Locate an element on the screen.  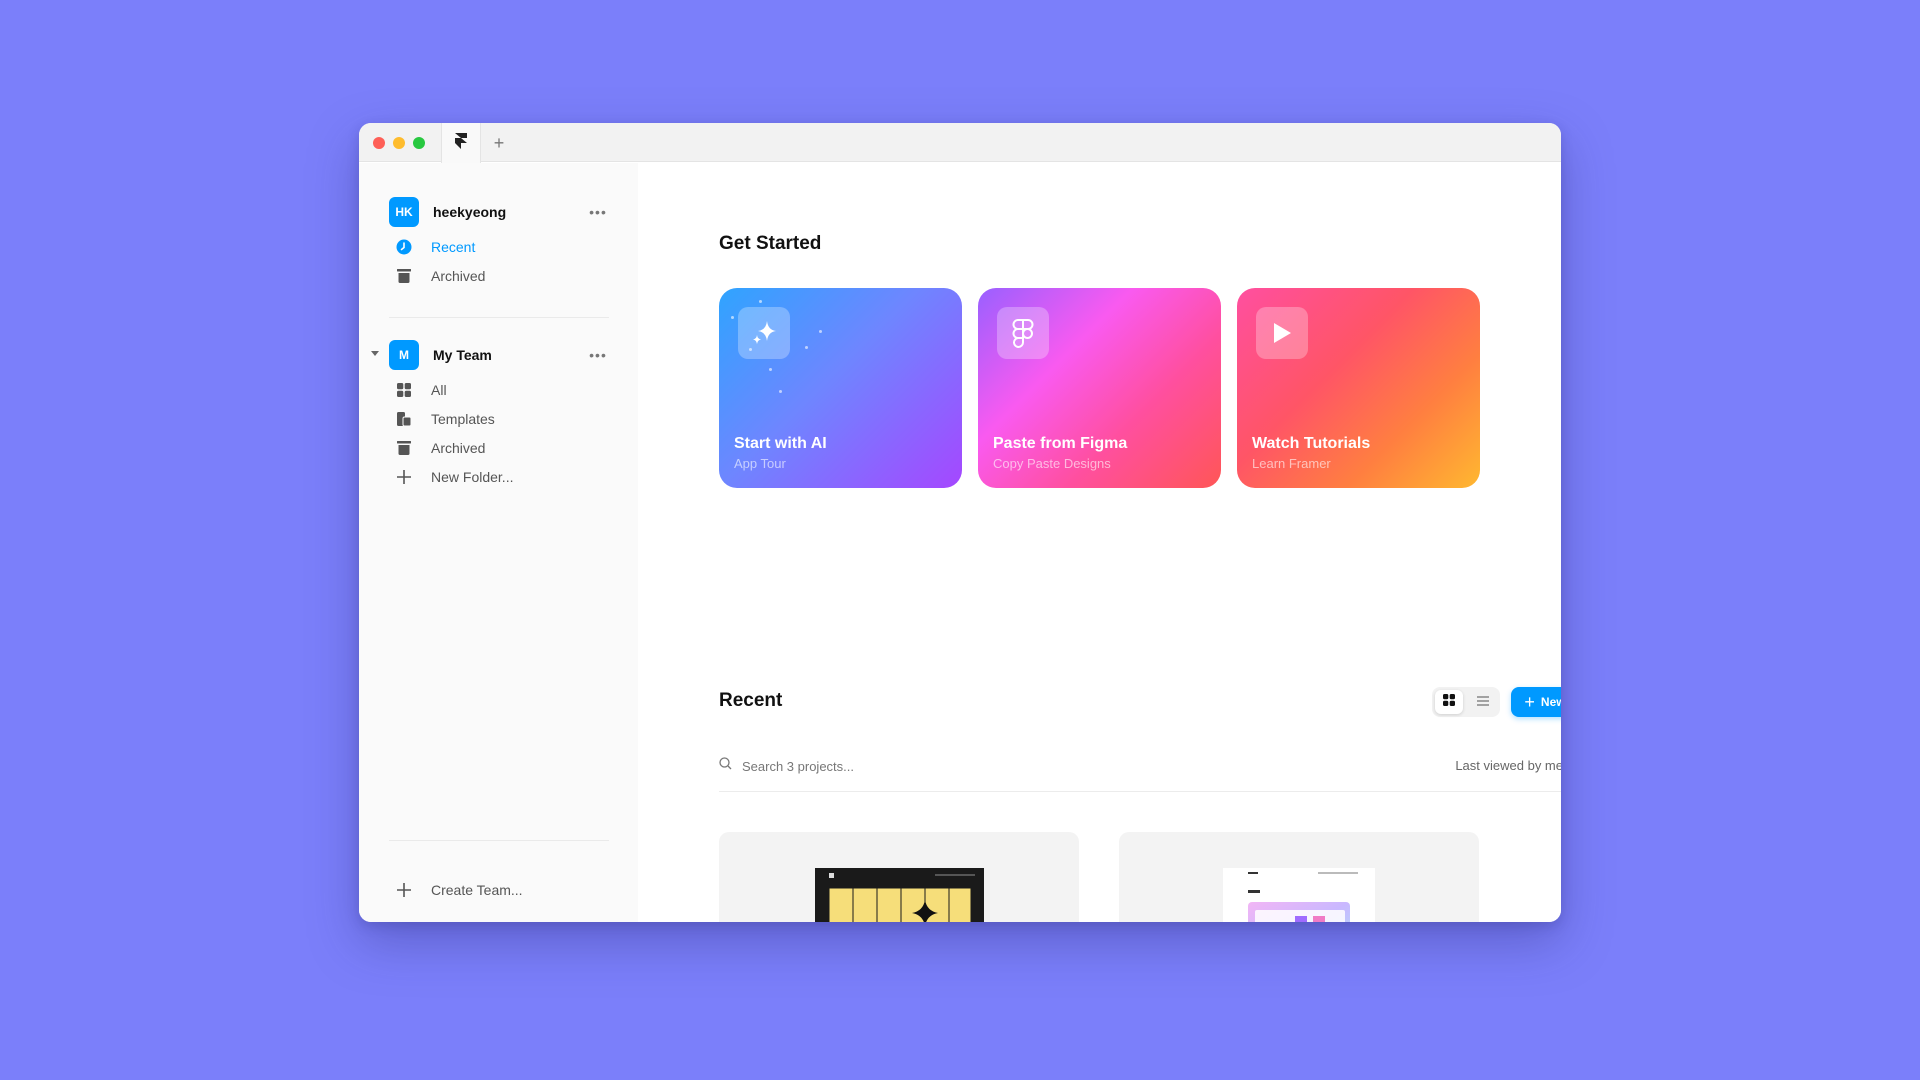
search-divider is located at coordinates (1140, 791).